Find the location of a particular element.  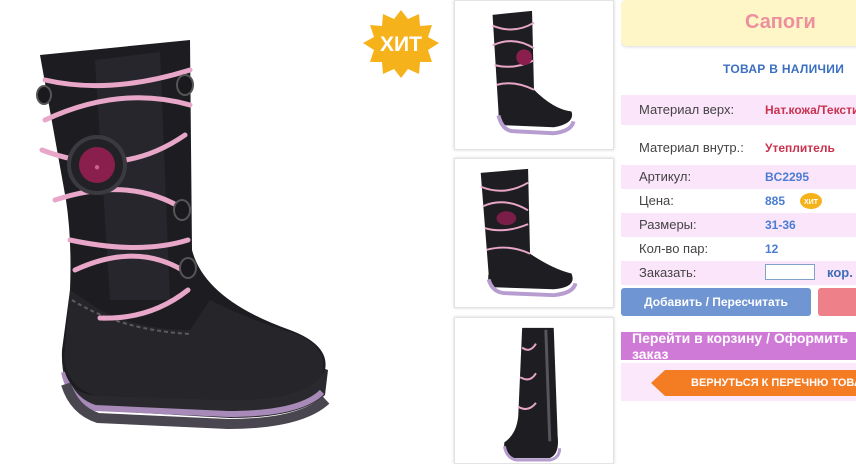

product-title-bar: Сапоги is located at coordinates (738, 23).